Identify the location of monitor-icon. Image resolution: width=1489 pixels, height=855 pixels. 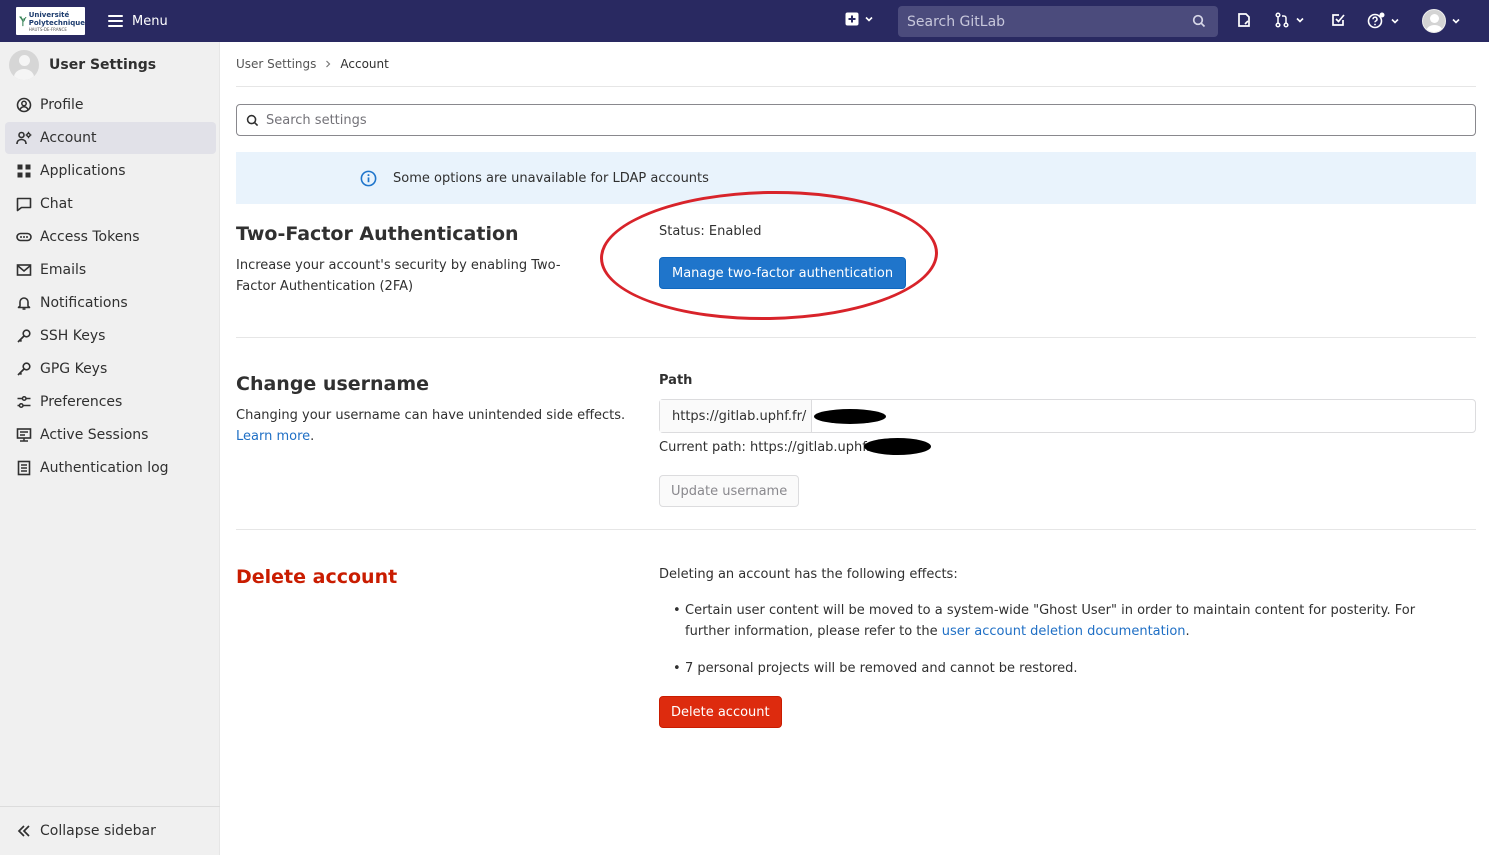
(24, 435).